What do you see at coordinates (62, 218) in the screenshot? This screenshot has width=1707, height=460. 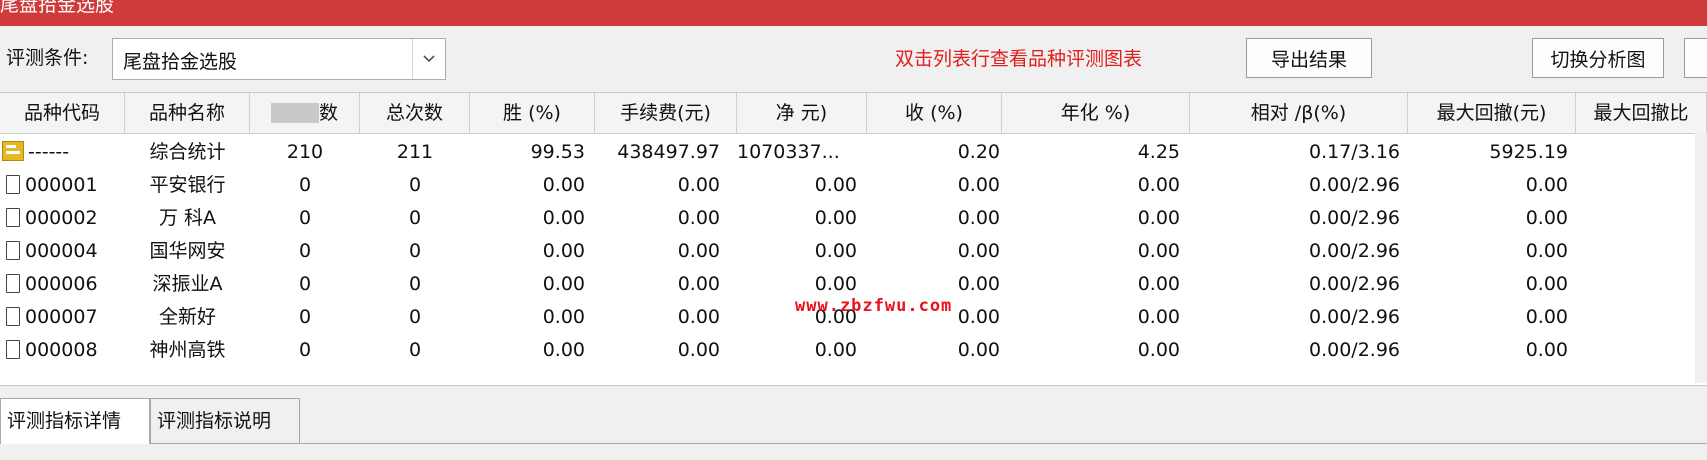 I see `row-code: 000002` at bounding box center [62, 218].